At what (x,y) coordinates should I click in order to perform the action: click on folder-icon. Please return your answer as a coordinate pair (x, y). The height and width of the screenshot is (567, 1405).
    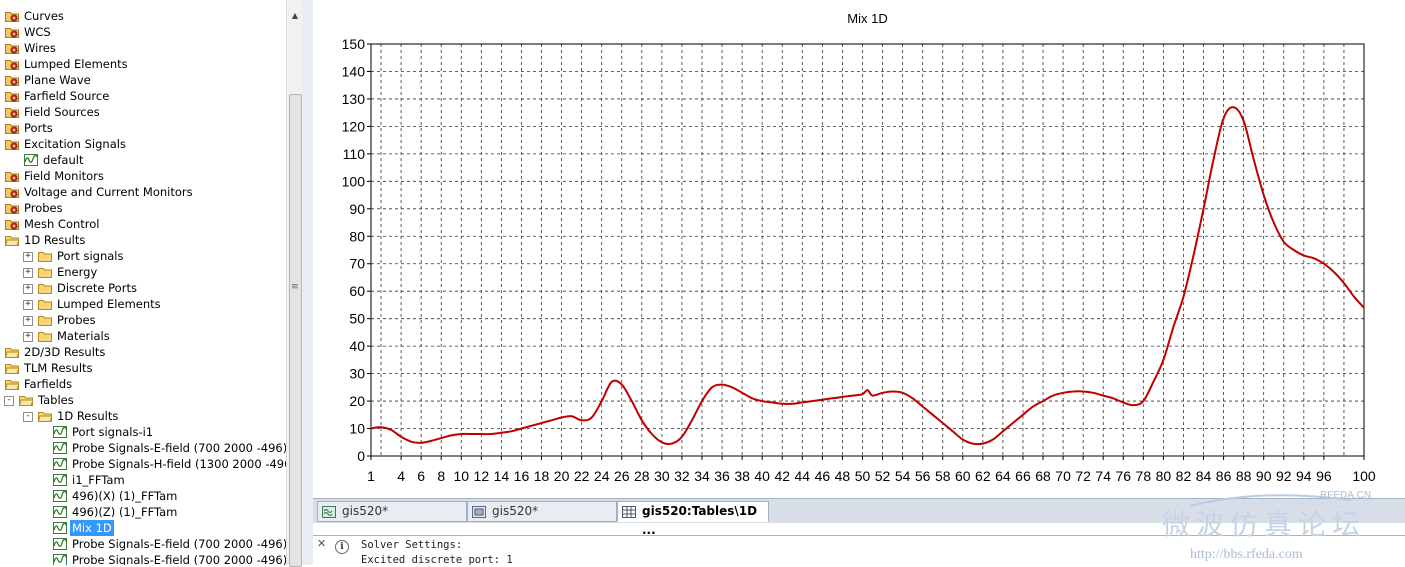
    Looking at the image, I should click on (45, 256).